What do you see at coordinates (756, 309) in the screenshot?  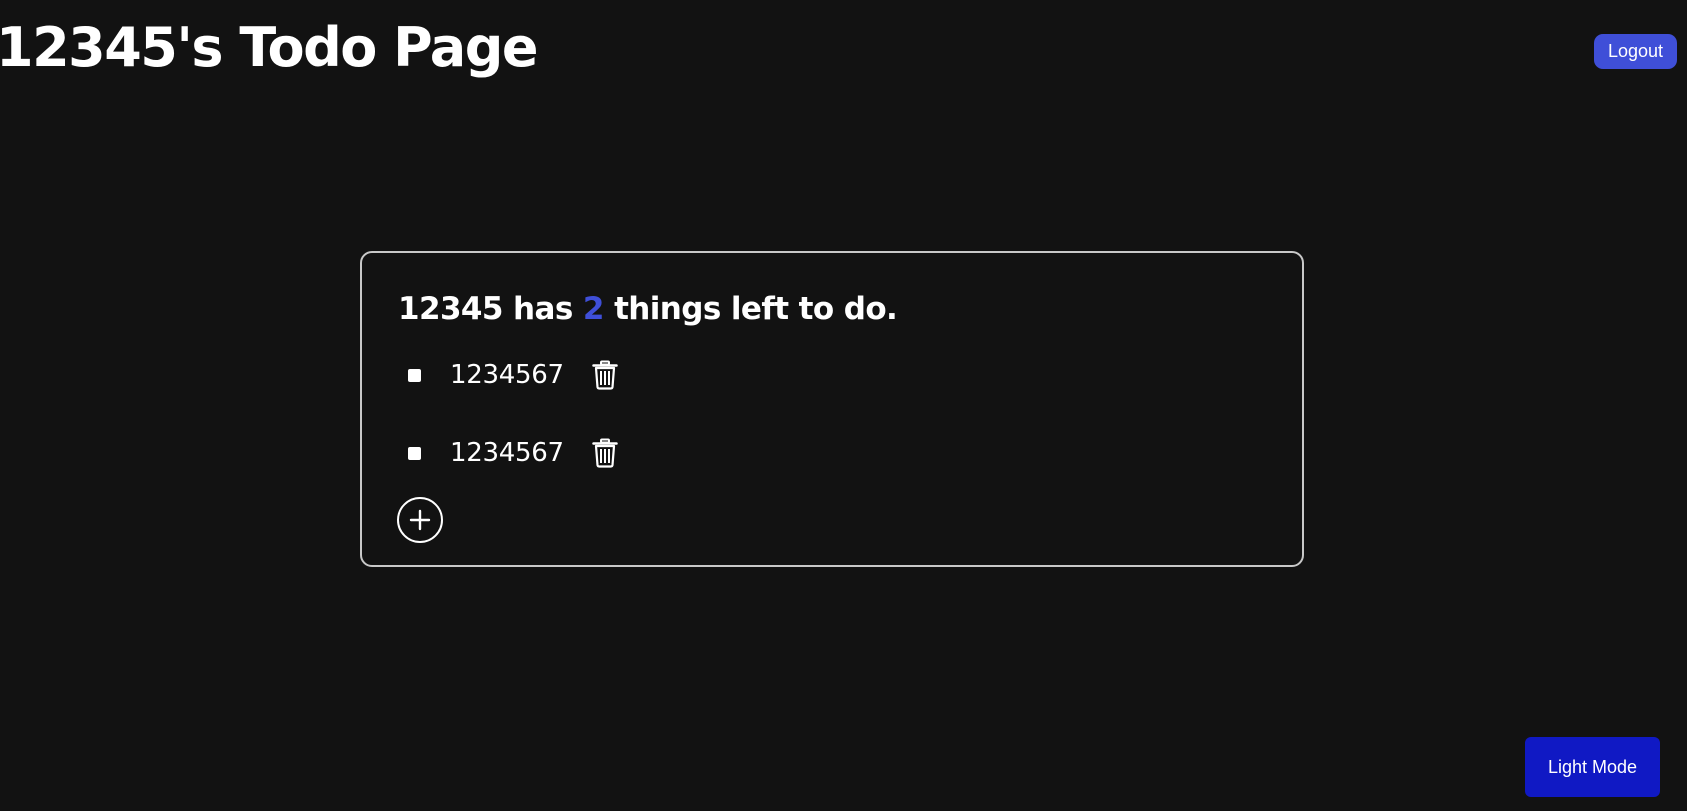 I see `summary-suffix: things left to do.` at bounding box center [756, 309].